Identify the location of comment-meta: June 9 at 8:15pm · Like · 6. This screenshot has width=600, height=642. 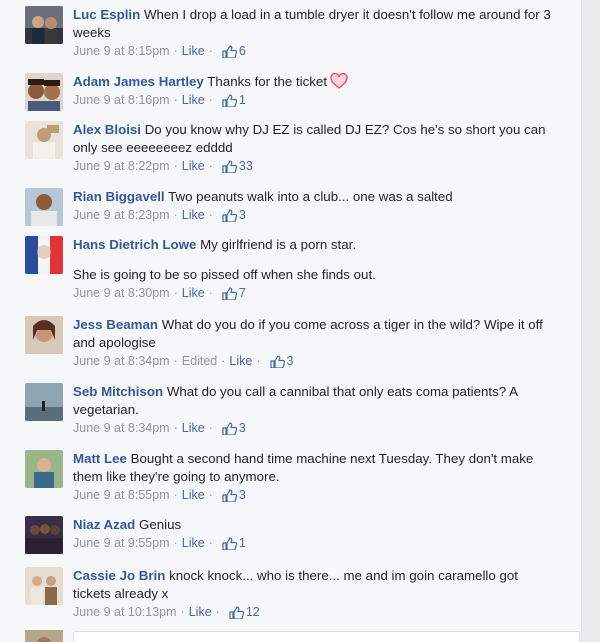
(159, 51).